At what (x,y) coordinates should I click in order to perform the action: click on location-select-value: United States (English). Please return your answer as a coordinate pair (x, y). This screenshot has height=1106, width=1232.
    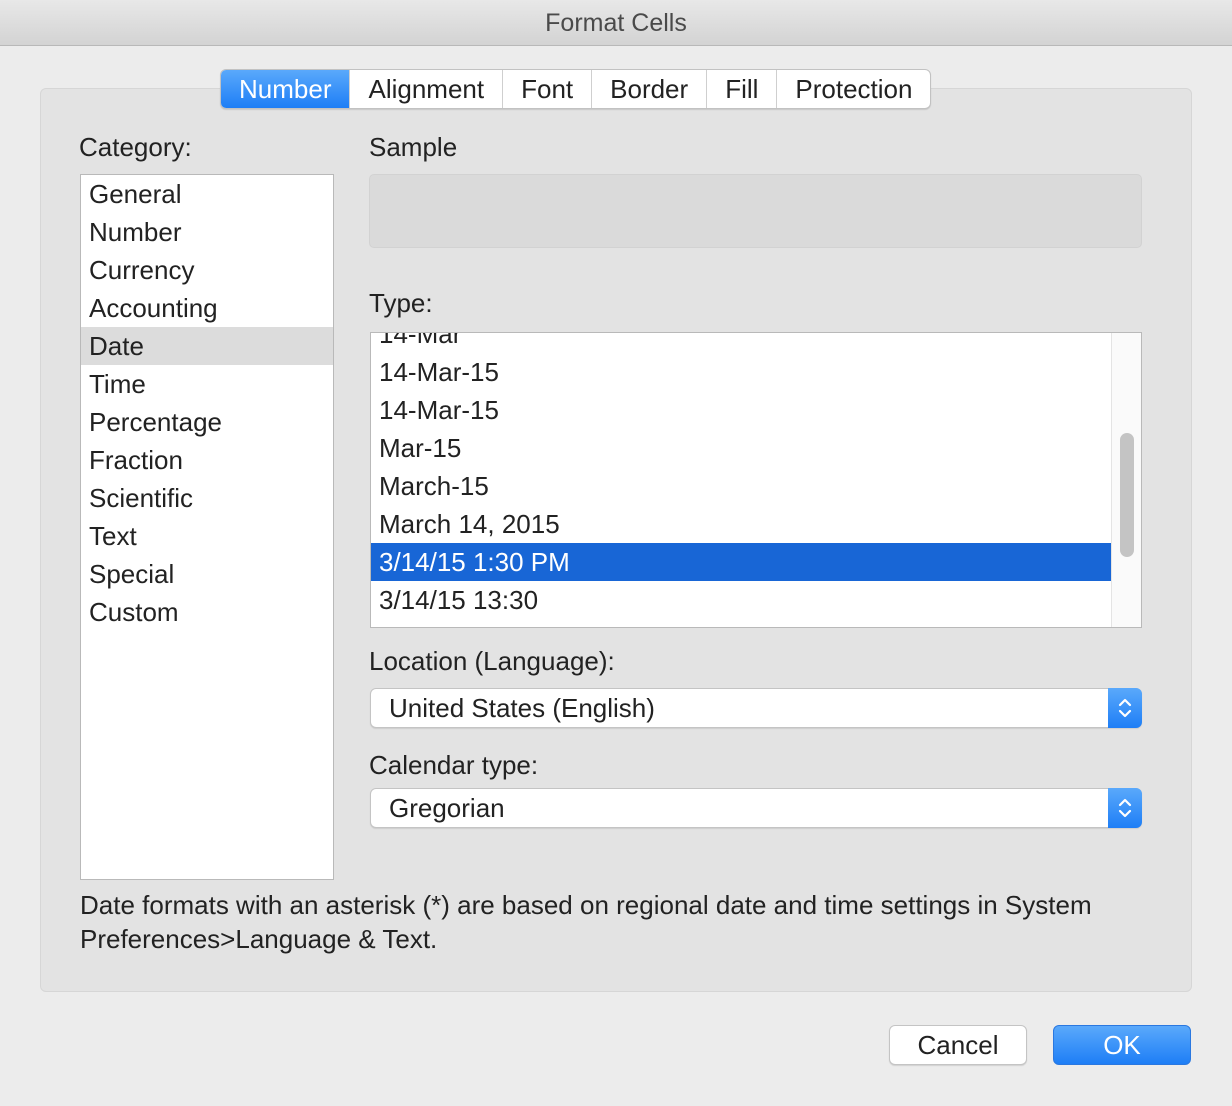
    Looking at the image, I should click on (522, 708).